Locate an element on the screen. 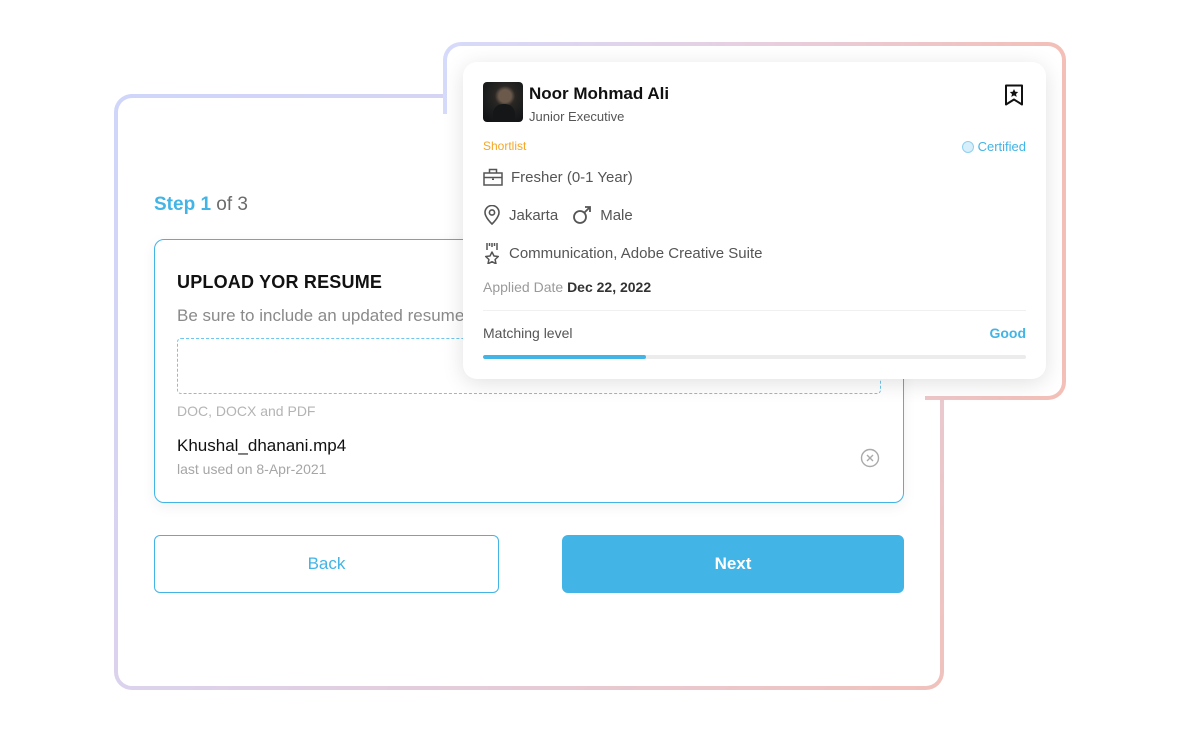 This screenshot has height=732, width=1180. status-badge: Shortlist is located at coordinates (505, 146).